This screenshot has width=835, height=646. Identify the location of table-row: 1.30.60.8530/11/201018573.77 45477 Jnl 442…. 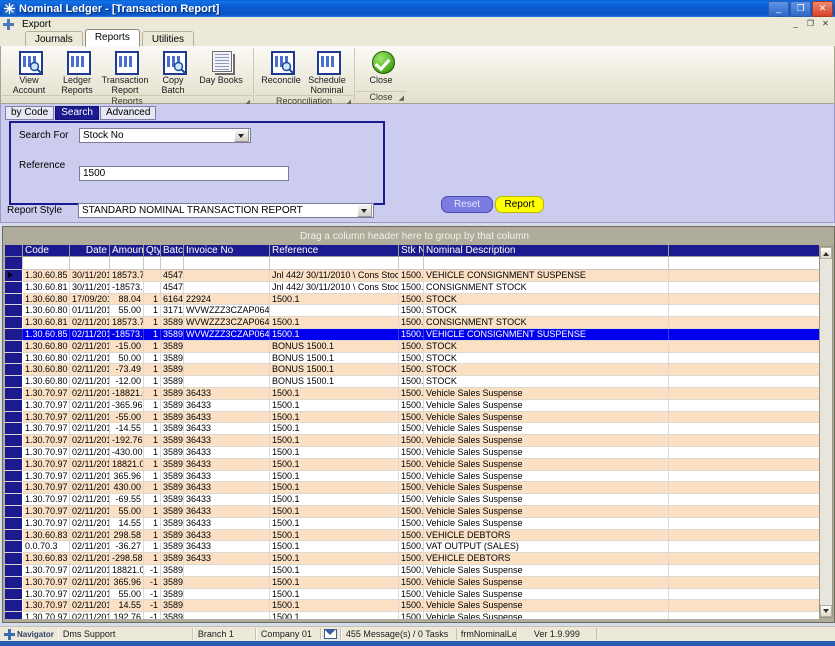
(412, 276).